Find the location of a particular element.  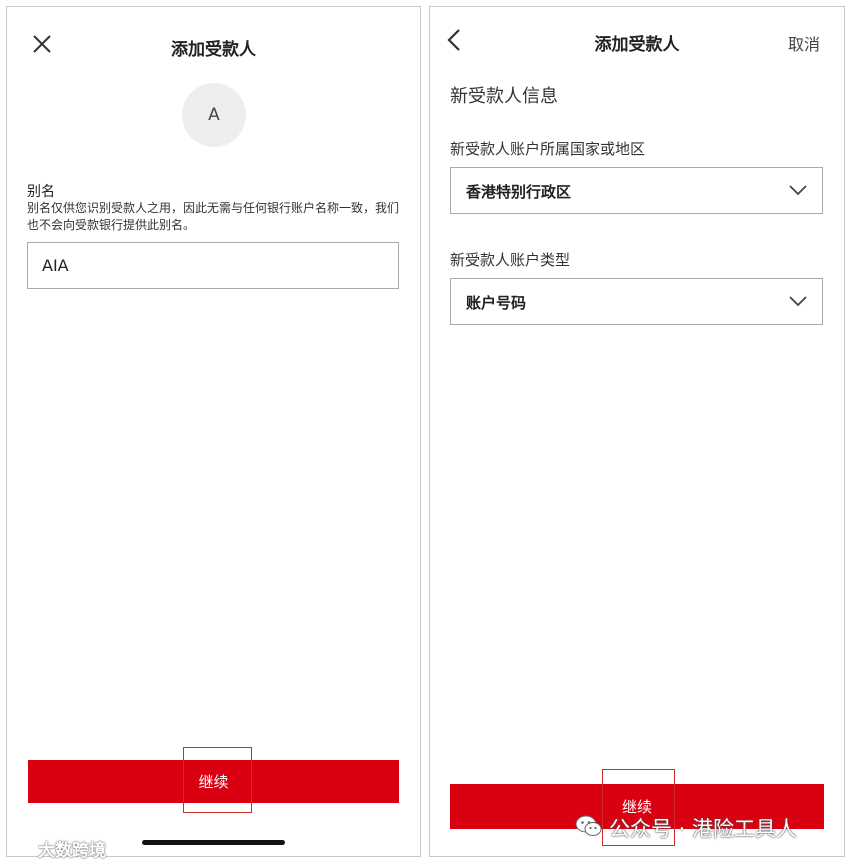

country-select: 香港特别行政区 is located at coordinates (636, 190).